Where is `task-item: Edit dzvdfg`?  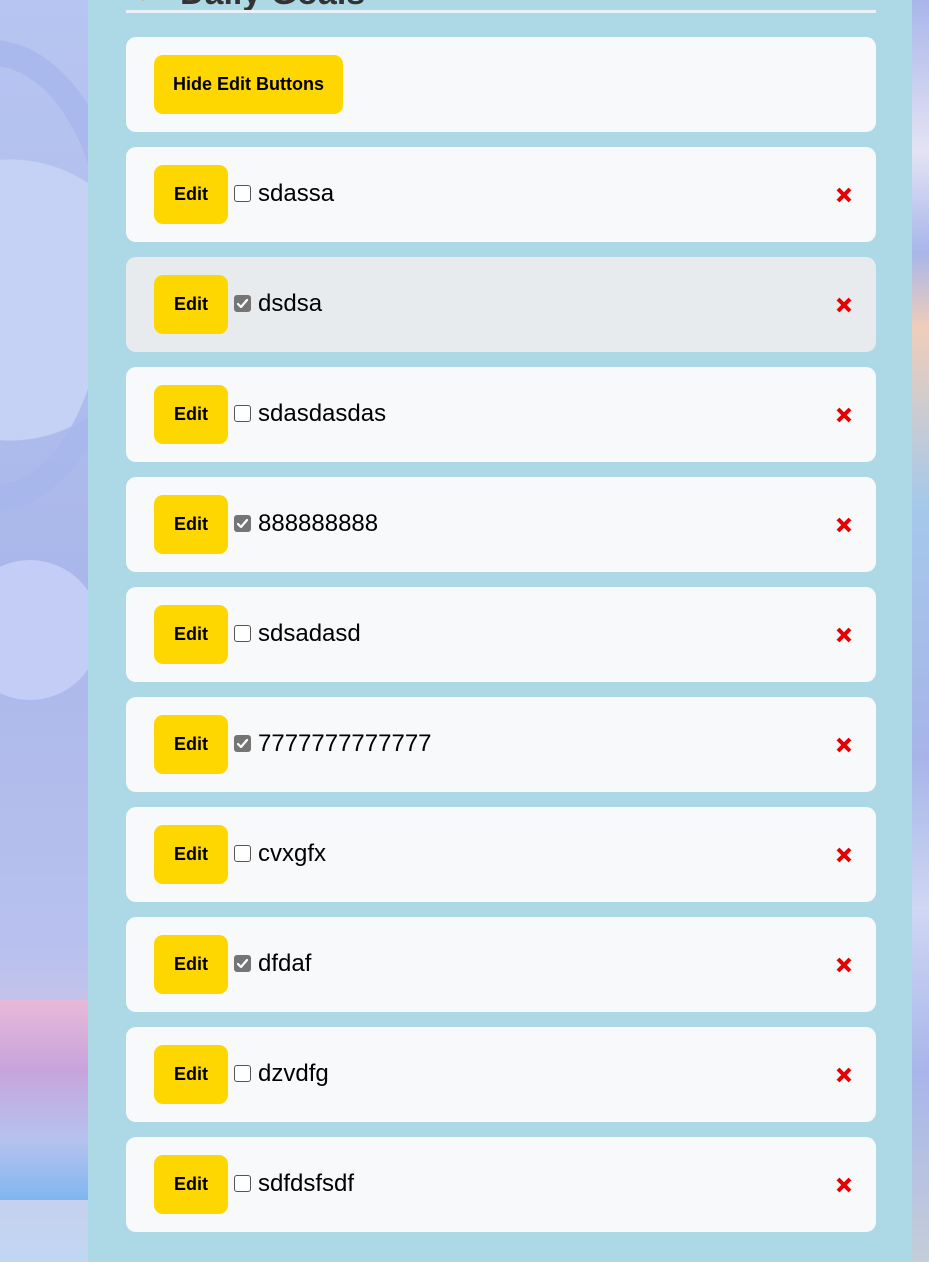
task-item: Edit dzvdfg is located at coordinates (501, 1074).